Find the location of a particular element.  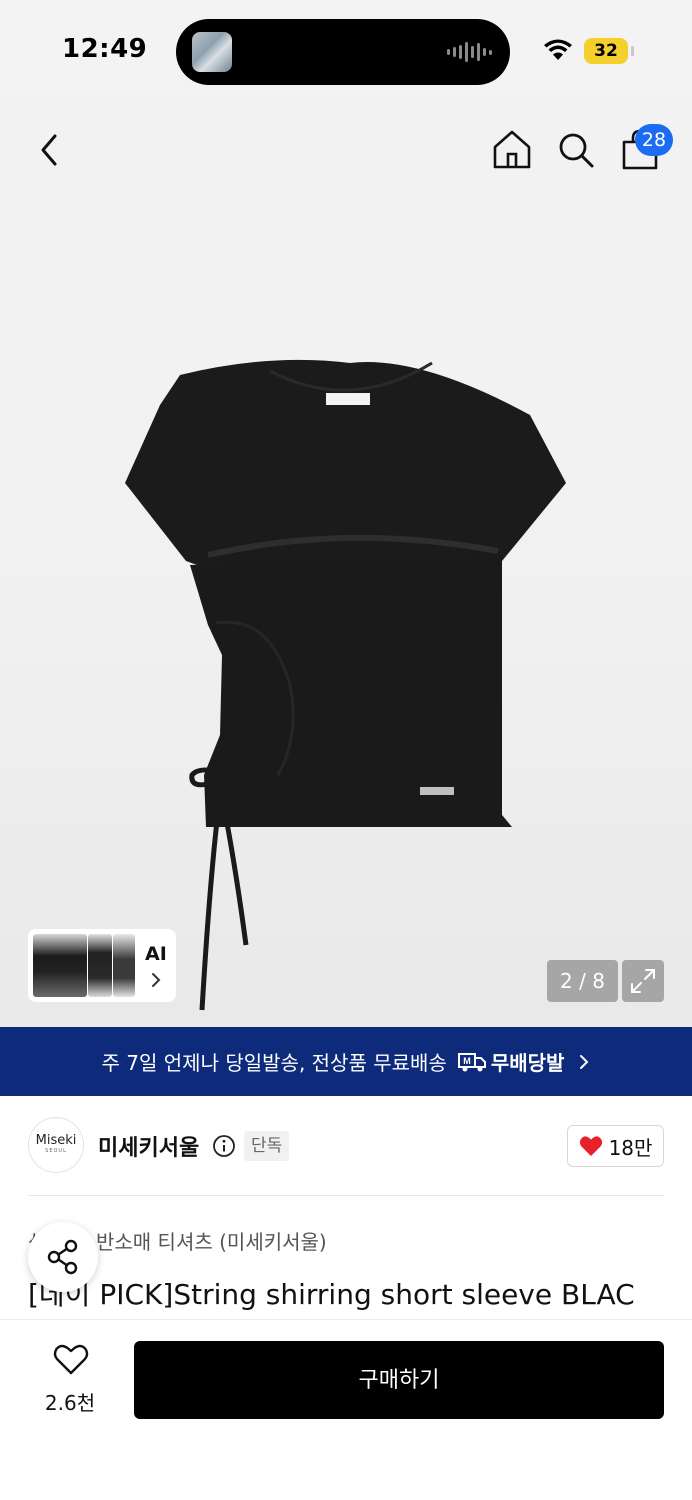

media-thumbnail is located at coordinates (212, 52).